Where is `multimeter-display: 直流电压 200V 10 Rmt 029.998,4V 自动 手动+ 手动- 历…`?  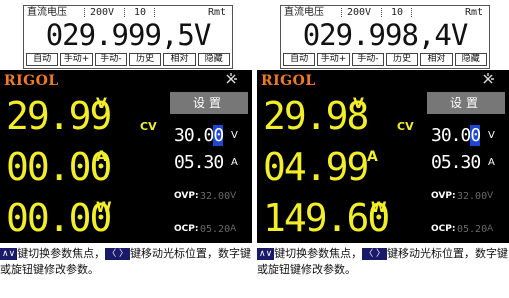
multimeter-display: 直流电压 200V 10 Rmt 029.998,4V 自动 手动+ 手动- 历… is located at coordinates (385, 37).